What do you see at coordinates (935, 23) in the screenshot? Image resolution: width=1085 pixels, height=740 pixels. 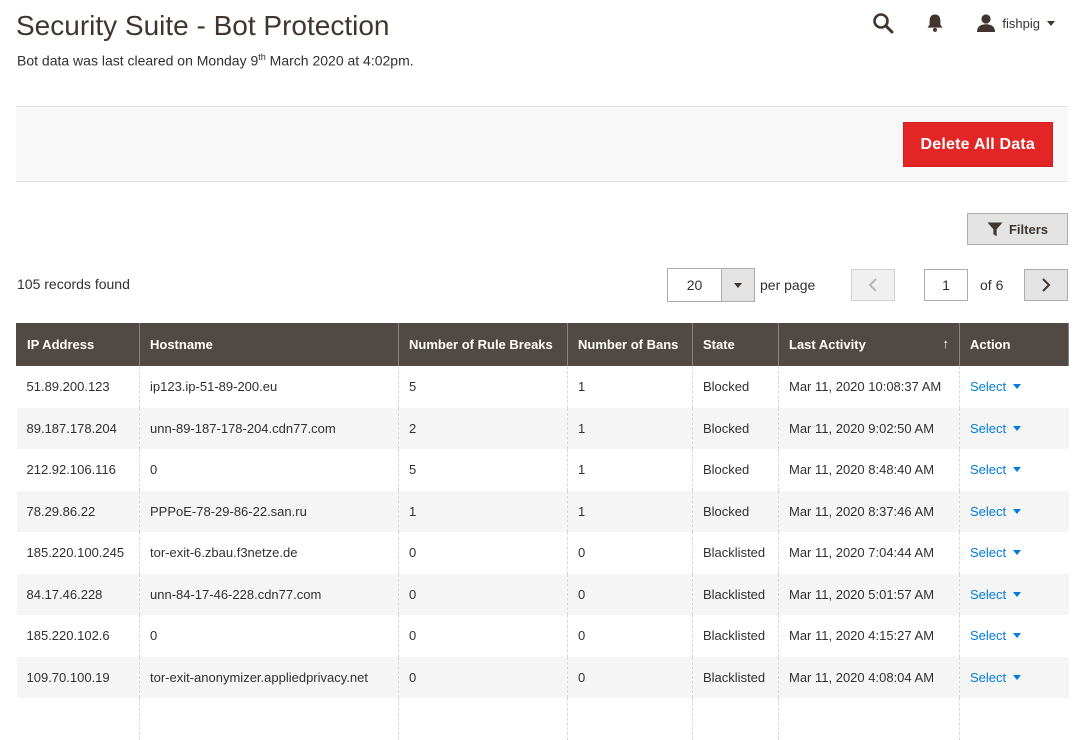 I see `bell-icon` at bounding box center [935, 23].